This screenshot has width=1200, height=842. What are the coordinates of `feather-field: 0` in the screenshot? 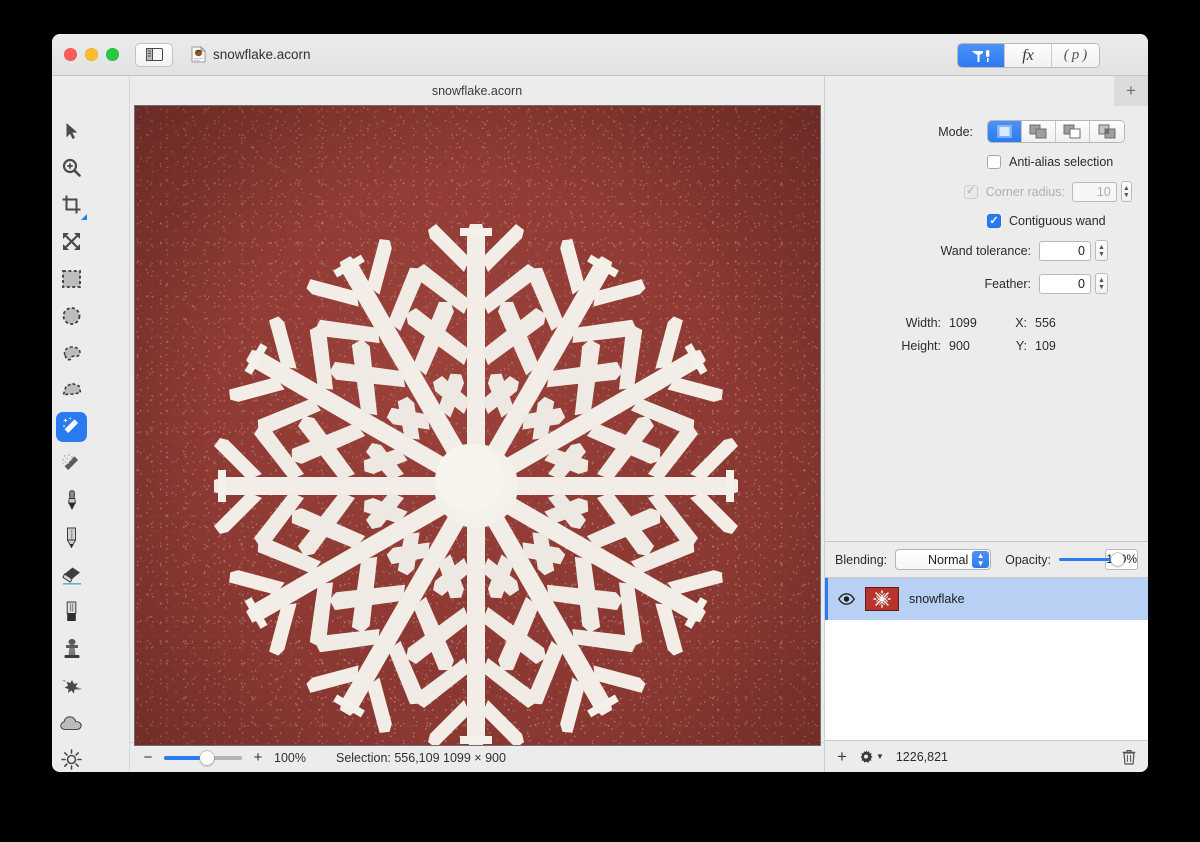 It's located at (1065, 283).